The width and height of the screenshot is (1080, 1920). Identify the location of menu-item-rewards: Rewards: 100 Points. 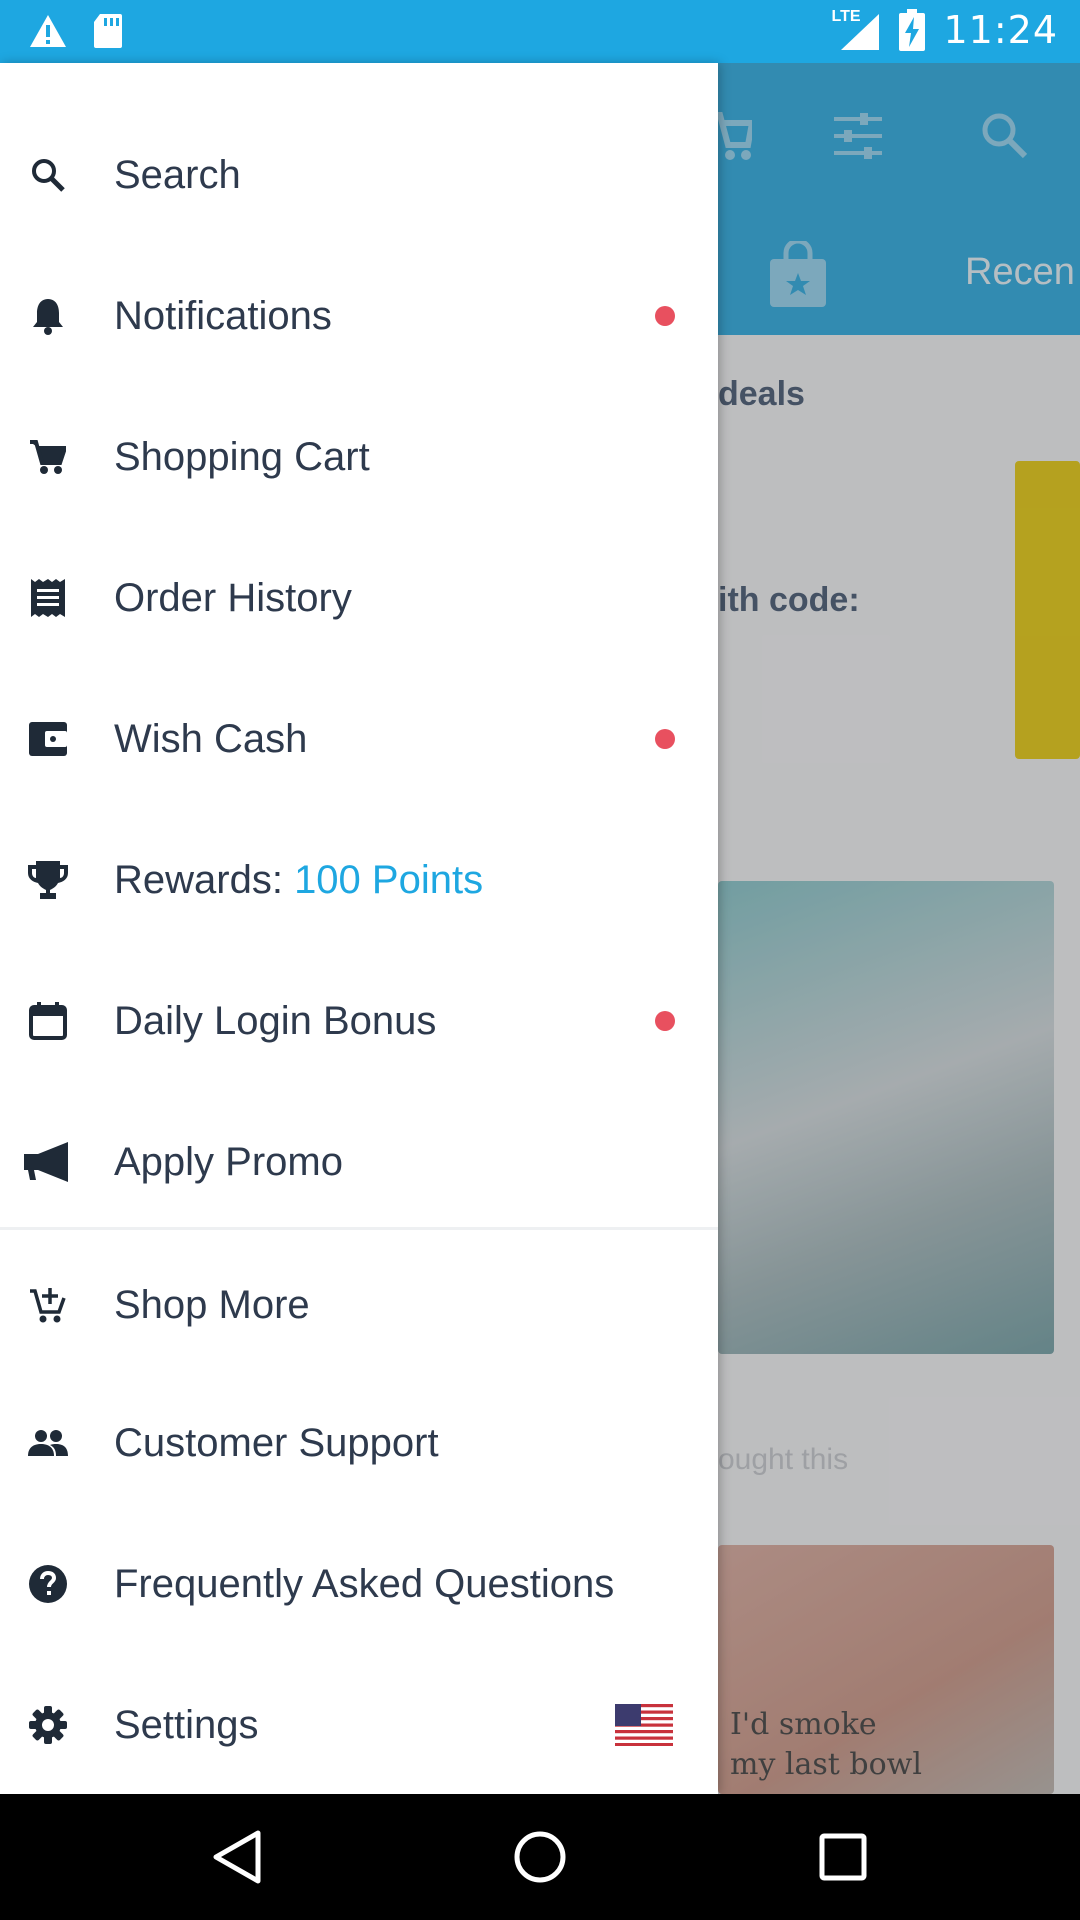
(359, 880).